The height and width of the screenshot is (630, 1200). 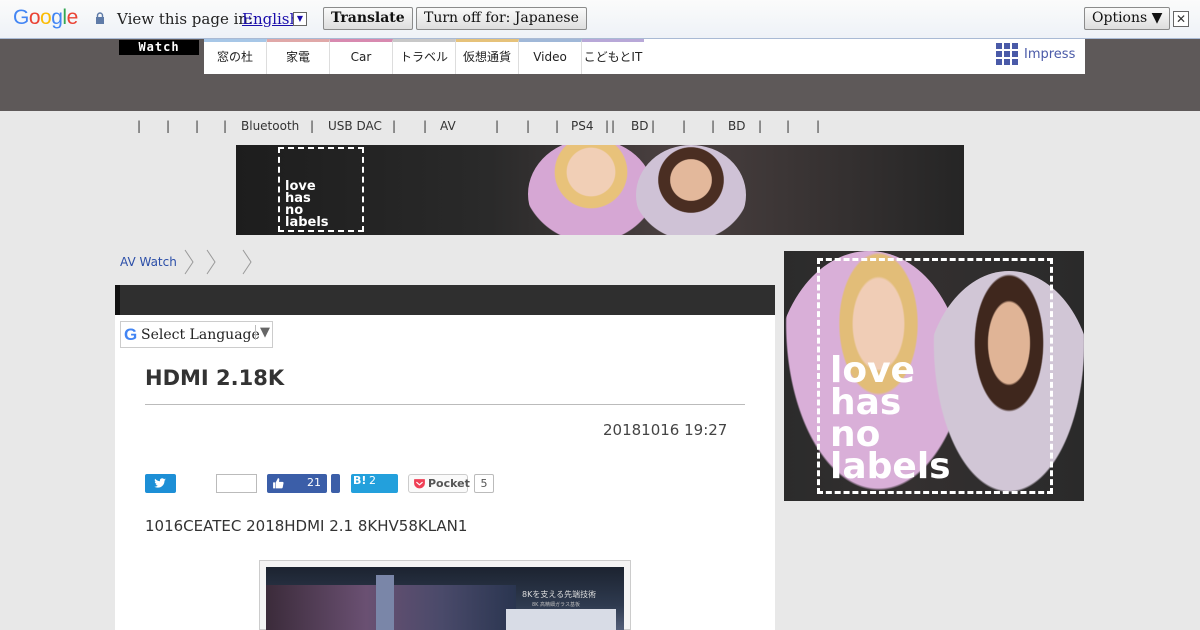 I want to click on topic-link: PS4, so click(x=582, y=126).